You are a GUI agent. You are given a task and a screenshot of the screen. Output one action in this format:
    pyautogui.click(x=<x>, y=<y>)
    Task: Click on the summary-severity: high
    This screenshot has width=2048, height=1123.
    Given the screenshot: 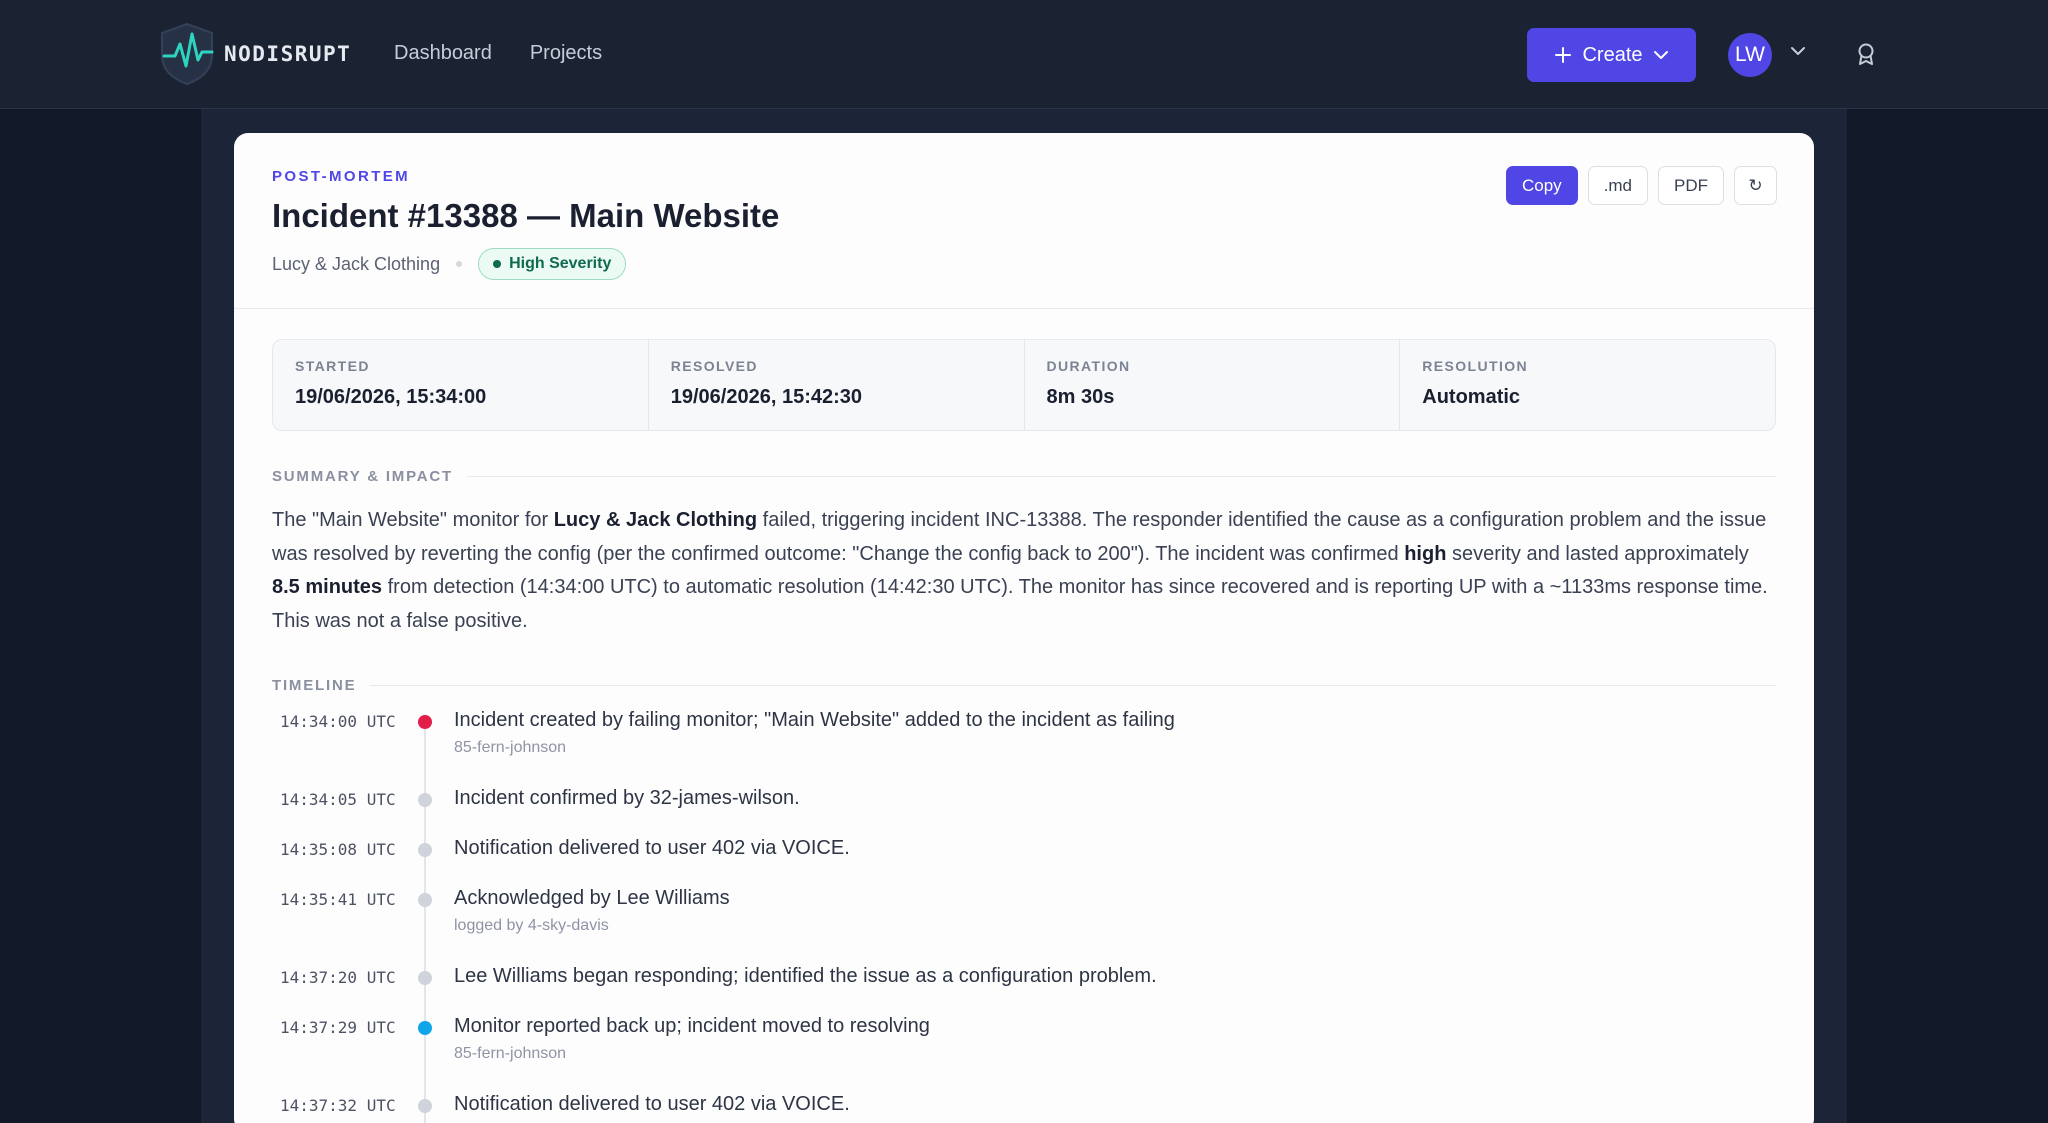 What is the action you would take?
    pyautogui.click(x=1425, y=553)
    